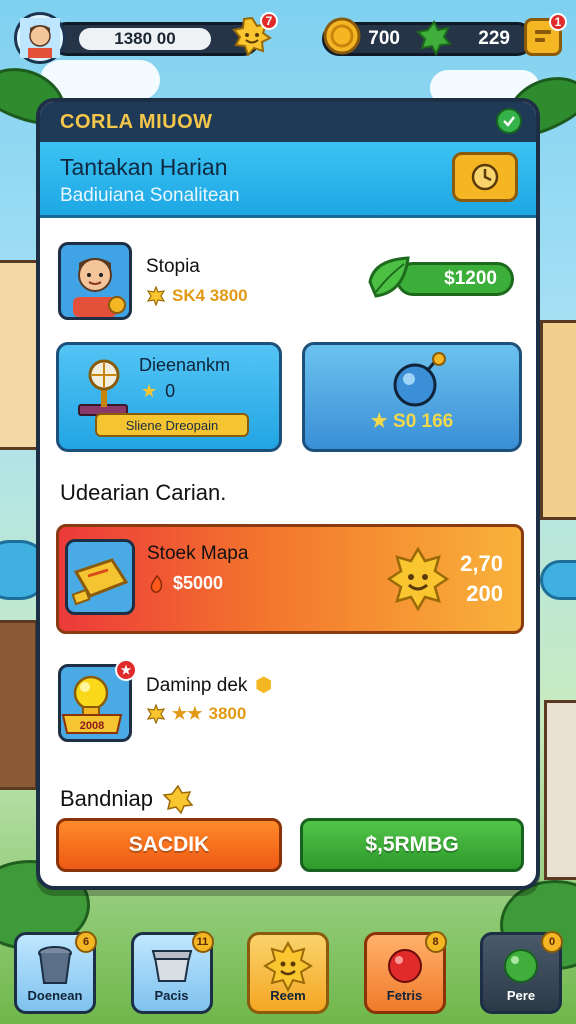 This screenshot has height=1024, width=576. What do you see at coordinates (197, 685) in the screenshot?
I see `trophy-name: Daminp dek` at bounding box center [197, 685].